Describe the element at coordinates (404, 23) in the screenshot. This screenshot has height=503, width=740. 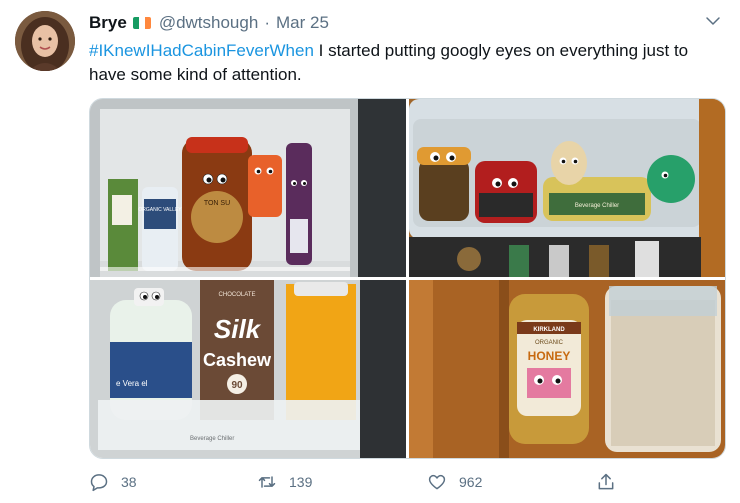
I see `tweet-header: Brye @dwtshough · Mar 25` at that location.